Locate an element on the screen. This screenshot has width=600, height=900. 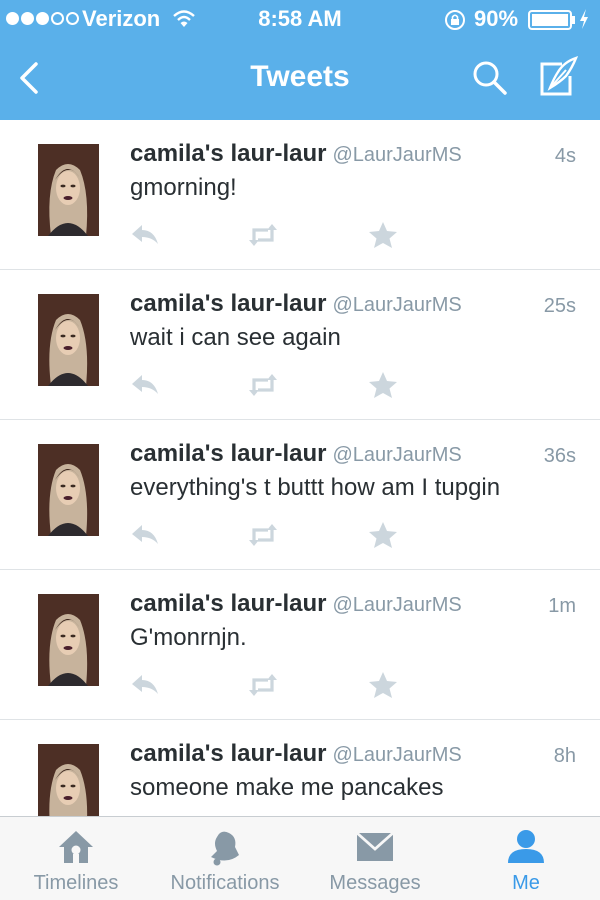
tab-messages: Messages is located at coordinates (375, 858).